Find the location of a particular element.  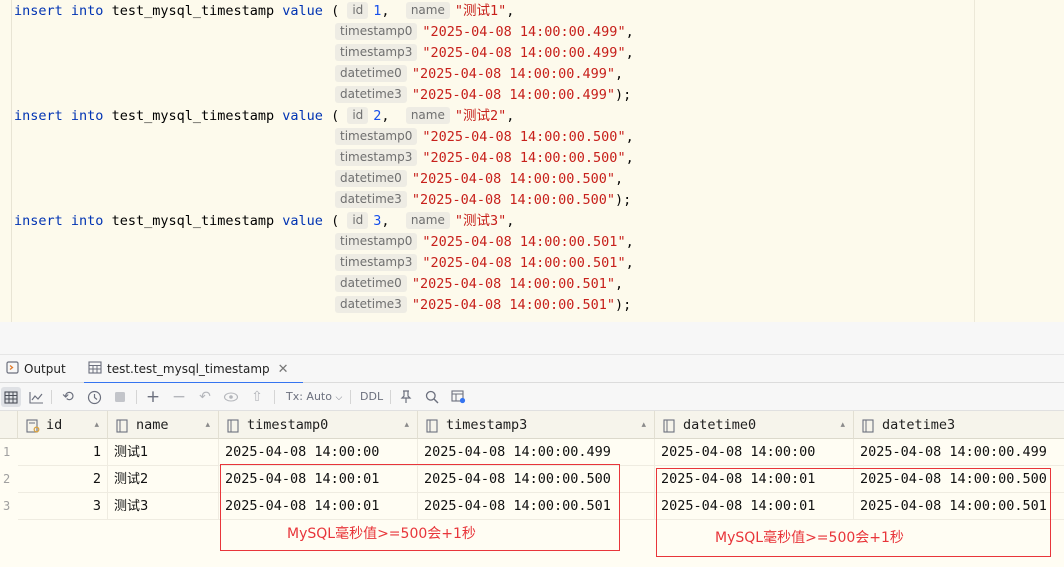

transaction-mode-dropdown: Tx: Auto ⌵ is located at coordinates (314, 397).